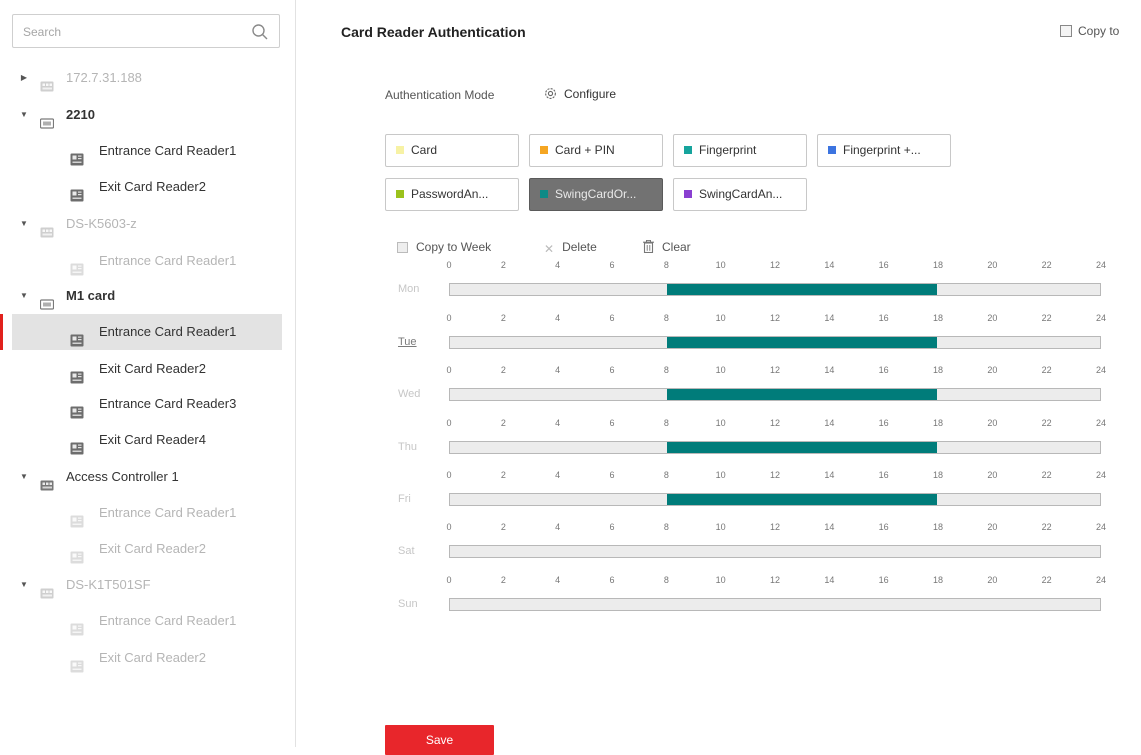 This screenshot has height=755, width=1141. What do you see at coordinates (1066, 31) in the screenshot?
I see `copy-icon` at bounding box center [1066, 31].